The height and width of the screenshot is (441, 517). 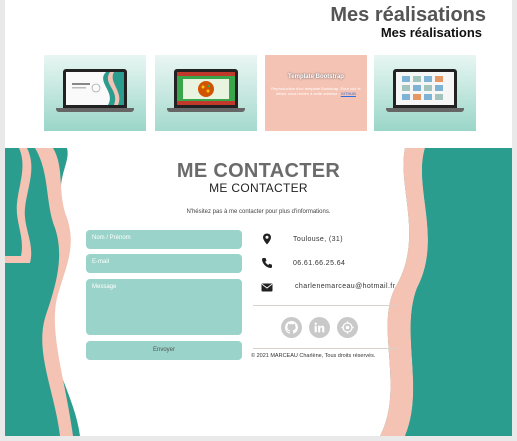 I want to click on github-link: GITHUB, so click(x=348, y=93).